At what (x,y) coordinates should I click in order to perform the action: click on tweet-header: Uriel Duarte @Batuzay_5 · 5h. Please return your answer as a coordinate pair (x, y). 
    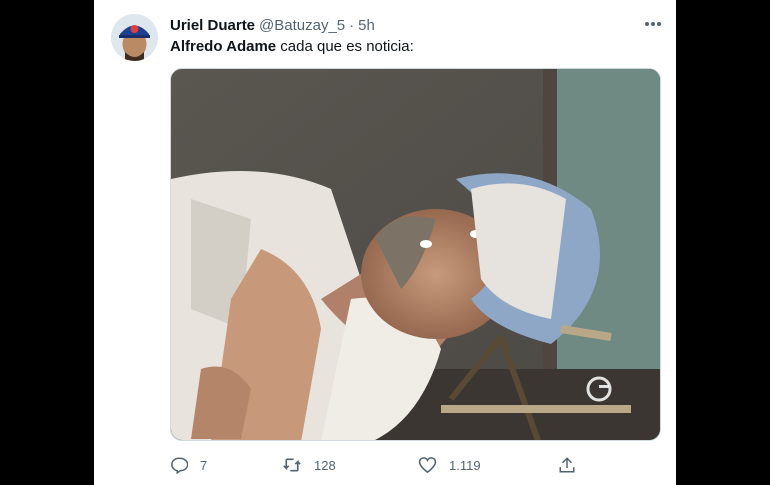
    Looking at the image, I should click on (272, 25).